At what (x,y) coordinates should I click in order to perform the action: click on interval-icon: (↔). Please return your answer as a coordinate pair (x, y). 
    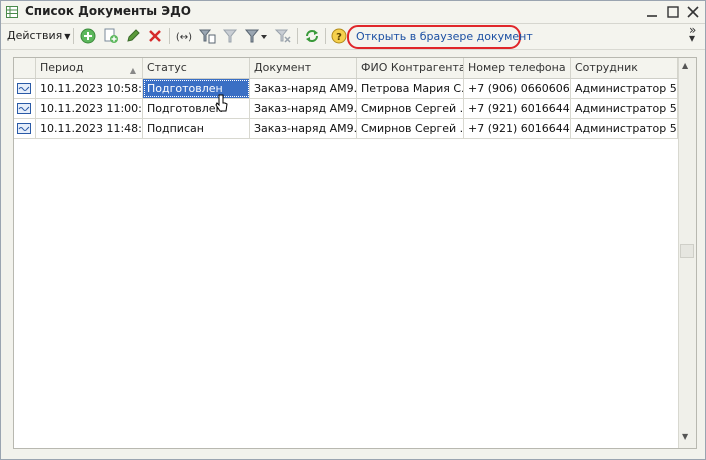
    Looking at the image, I should click on (184, 36).